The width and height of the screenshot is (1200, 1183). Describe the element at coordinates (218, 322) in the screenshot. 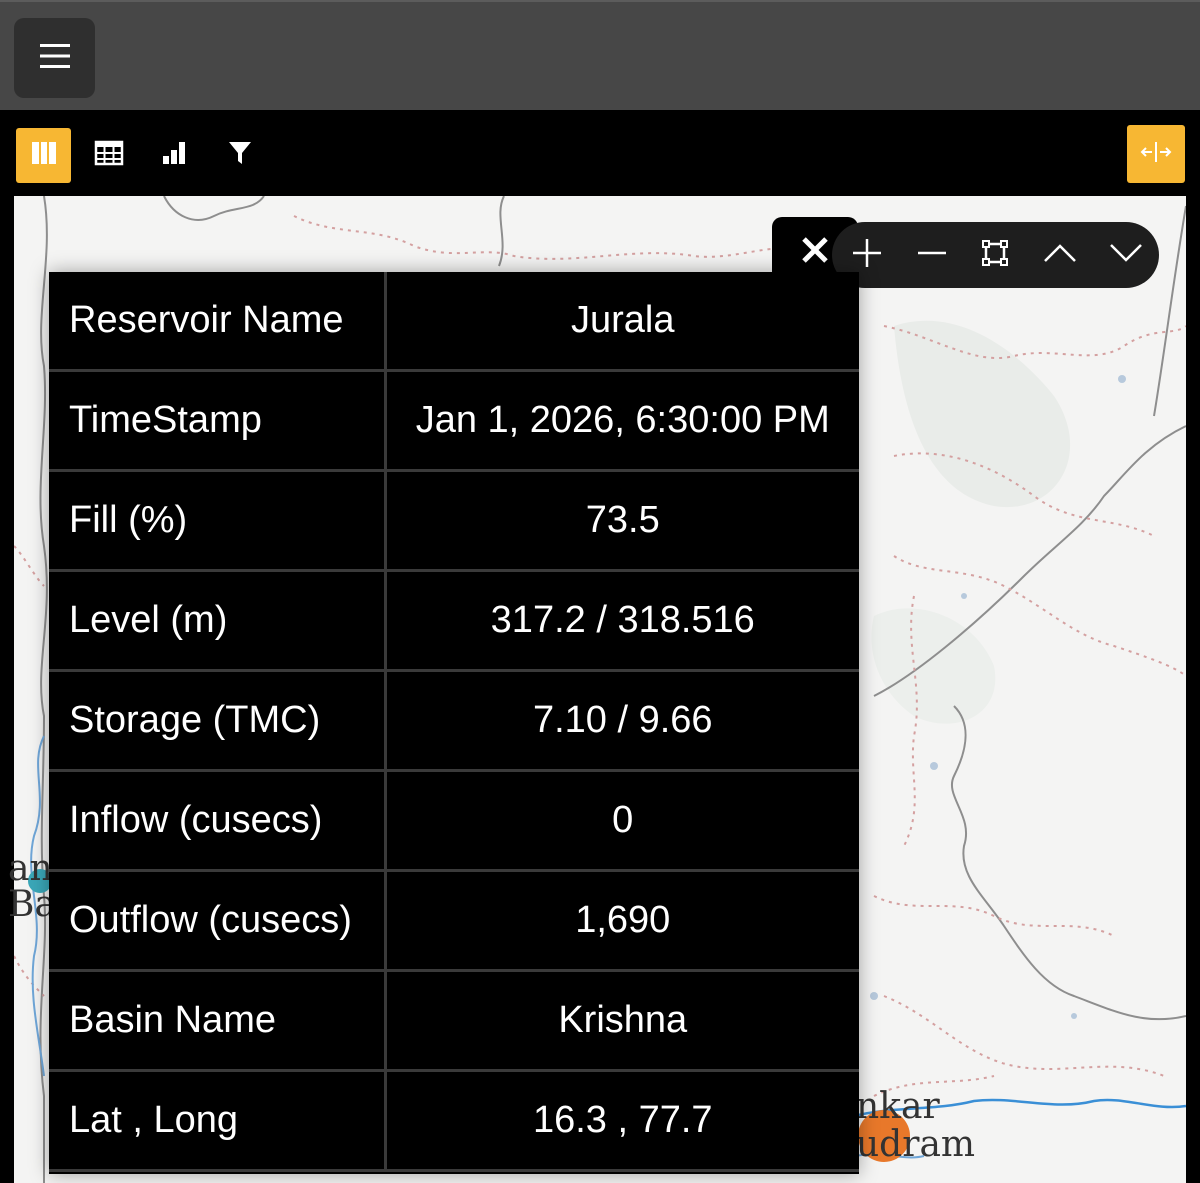

I see `info-label: Reservoir Name` at that location.